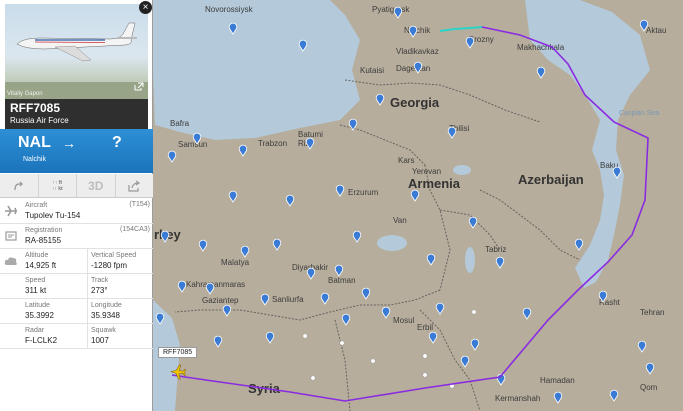 This screenshot has height=411, width=683. I want to click on place-label-bafra: Bafra, so click(180, 123).